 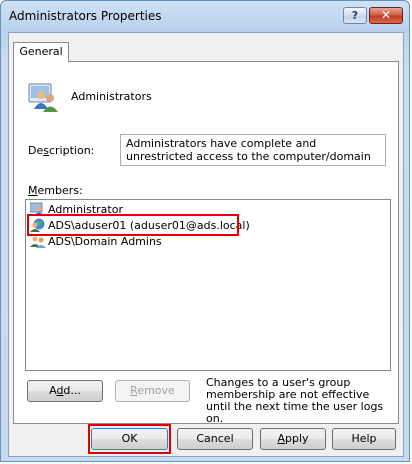 I want to click on window-title: Administrators Properties, so click(x=85, y=16).